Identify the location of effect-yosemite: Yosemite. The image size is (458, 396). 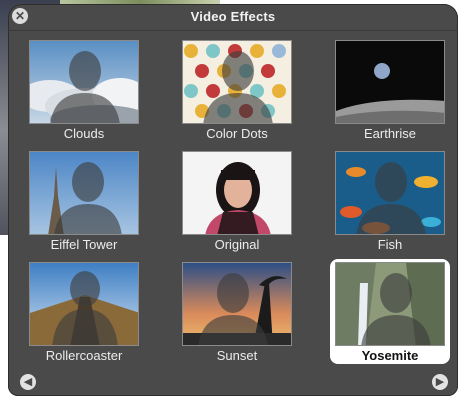
(390, 311).